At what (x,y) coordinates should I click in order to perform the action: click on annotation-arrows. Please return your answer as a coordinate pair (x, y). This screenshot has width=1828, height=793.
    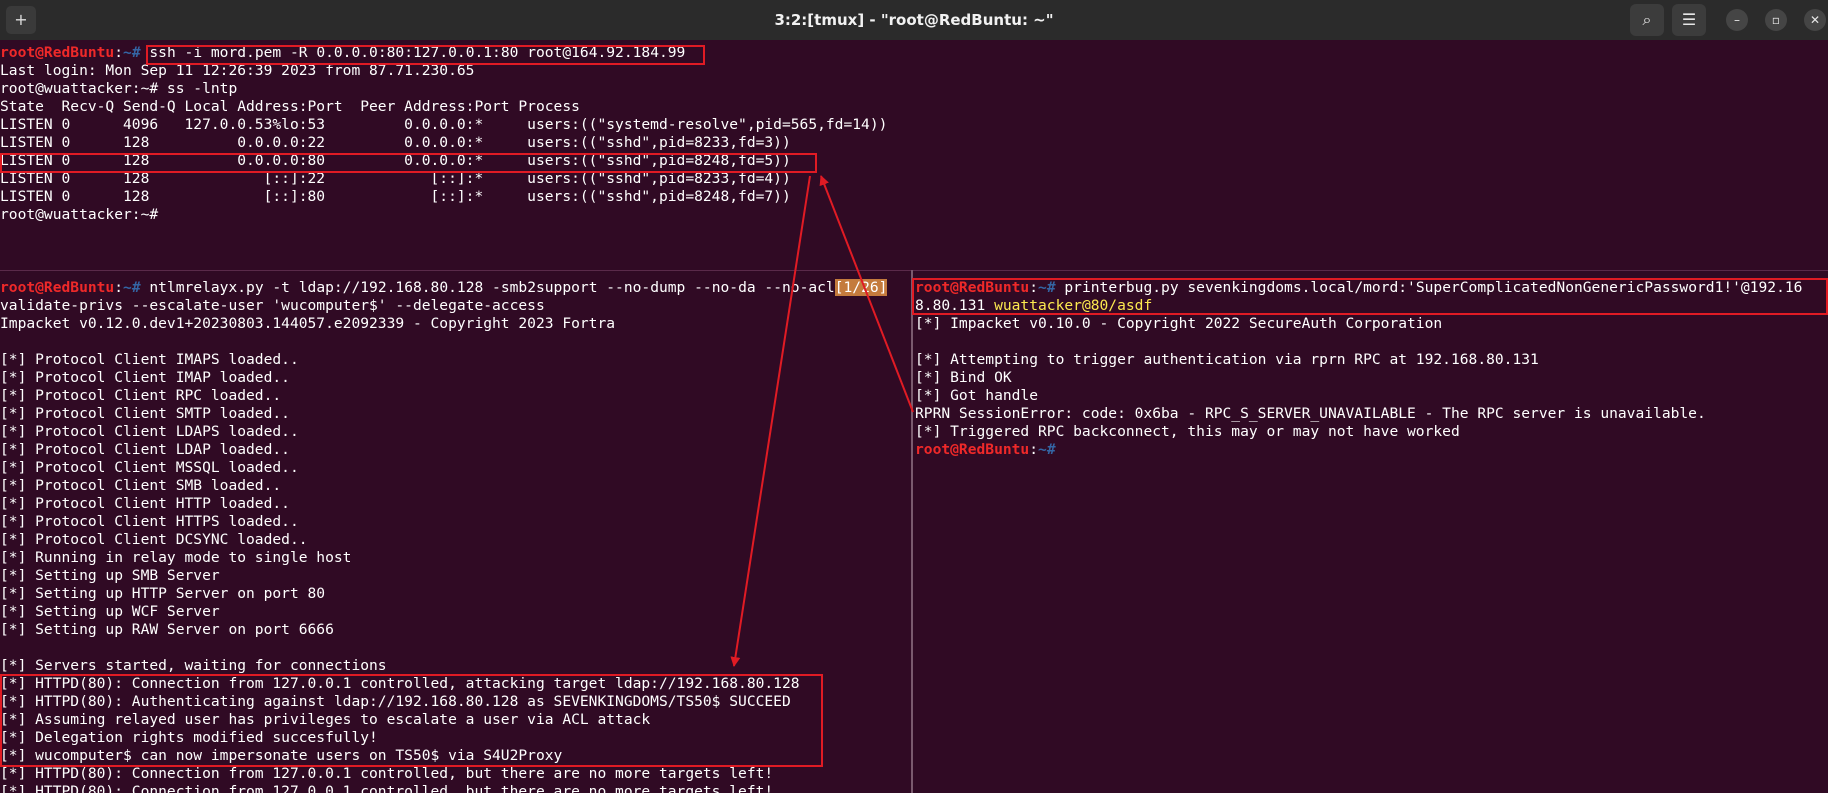
    Looking at the image, I should click on (822, 421).